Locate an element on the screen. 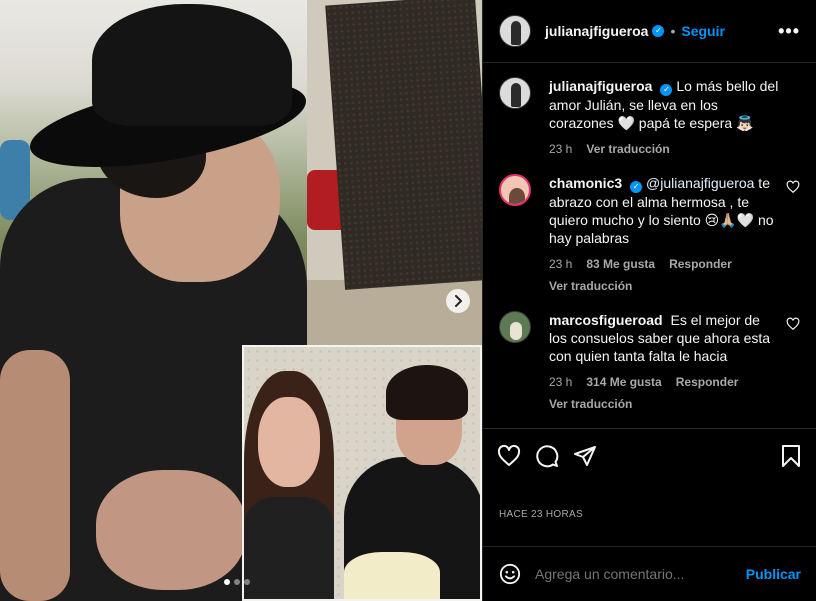 The image size is (816, 601). bookmark-icon is located at coordinates (791, 456).